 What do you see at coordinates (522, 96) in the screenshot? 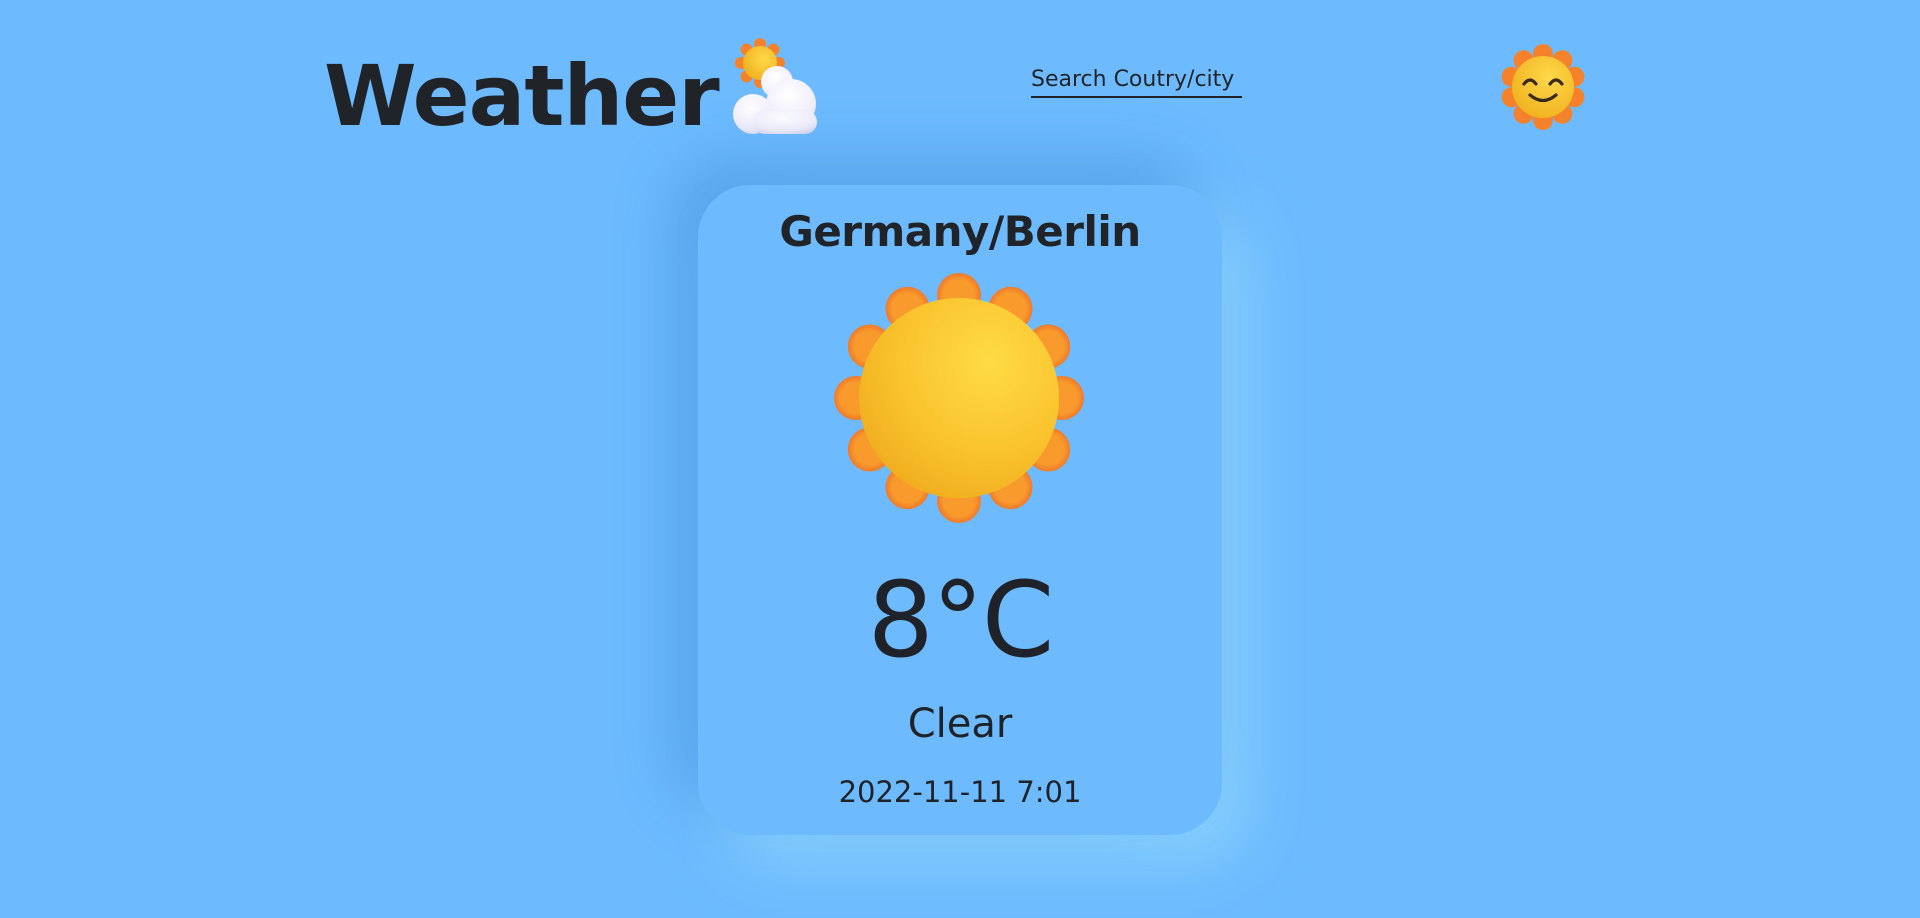
I see `app-title: Weather` at bounding box center [522, 96].